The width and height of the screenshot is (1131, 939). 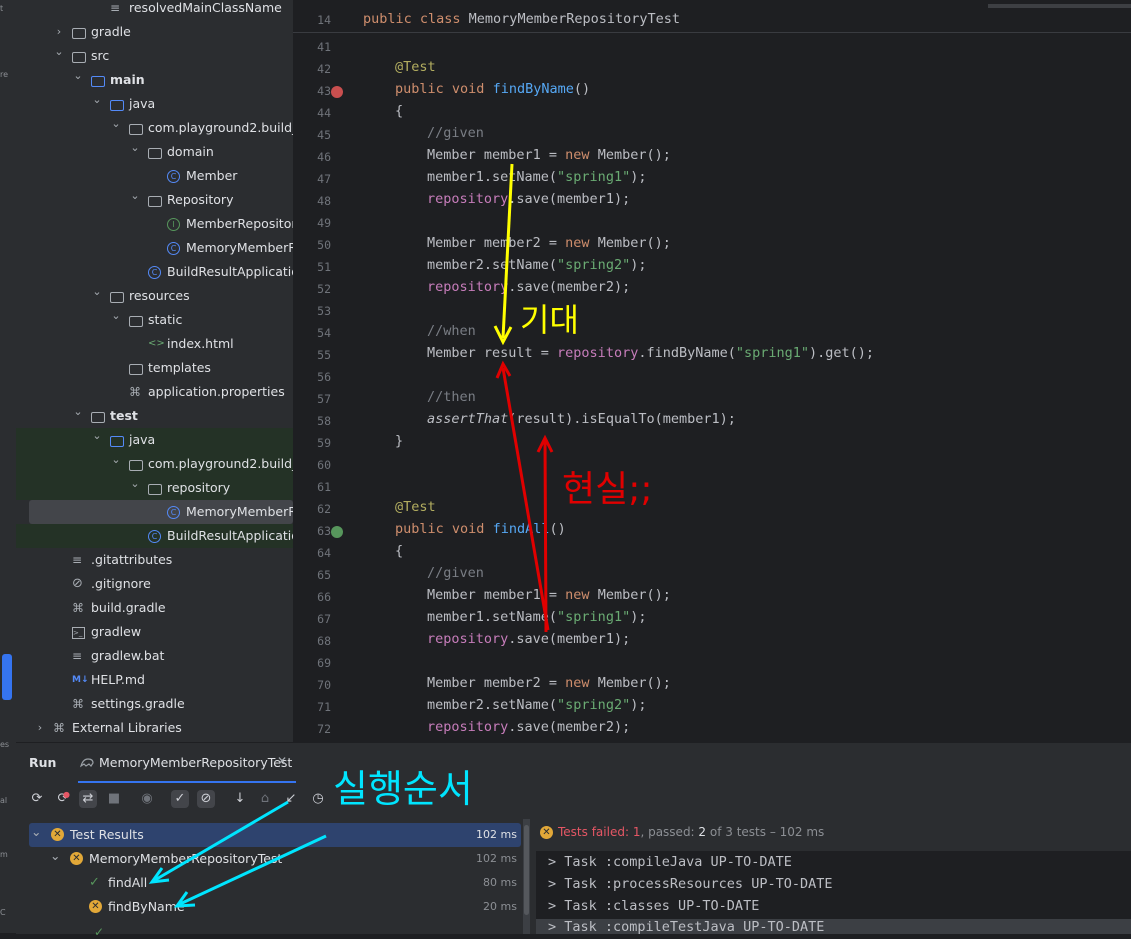 I want to click on panel-splitter, so click(x=526, y=876).